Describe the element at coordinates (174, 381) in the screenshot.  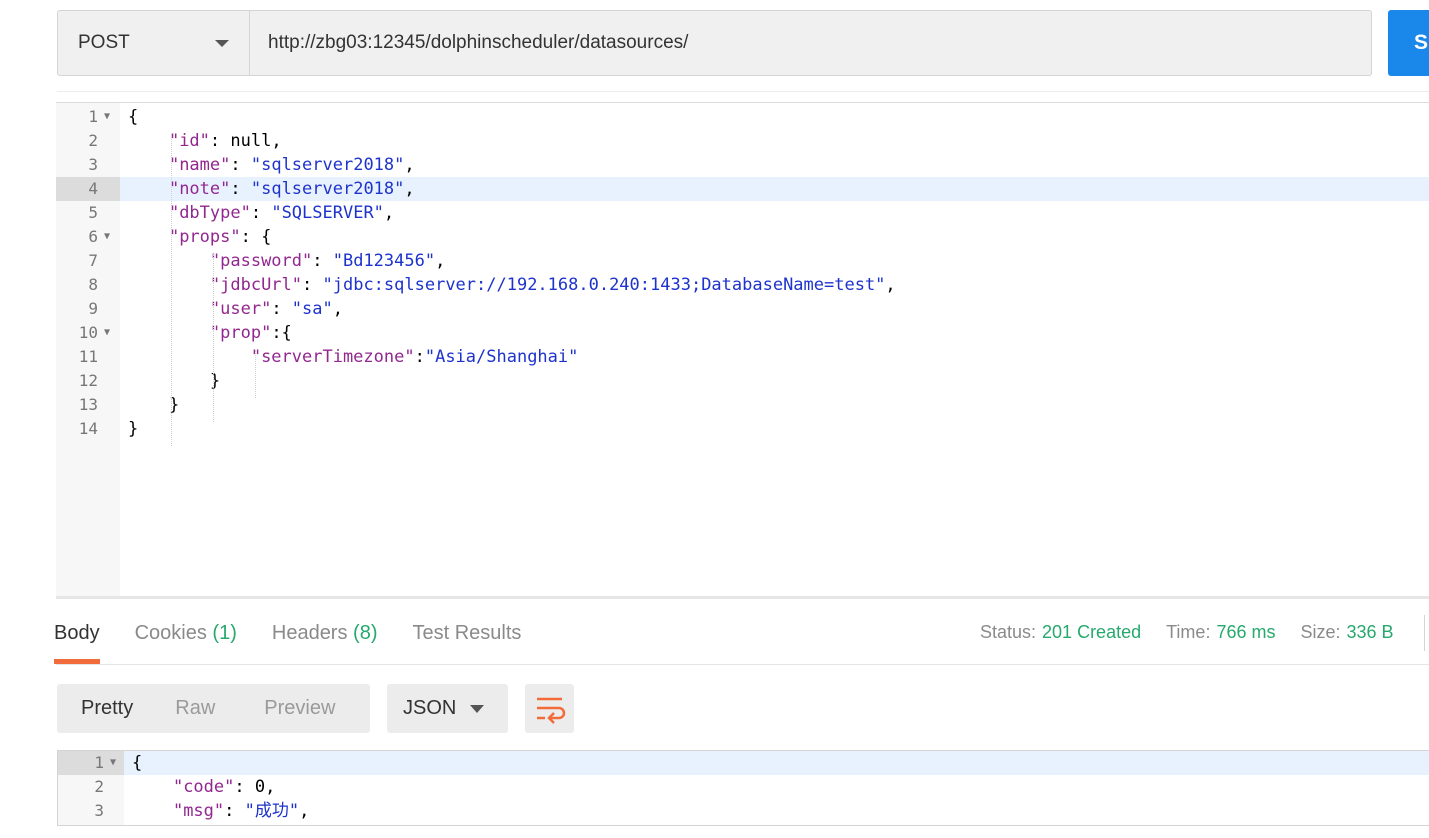
I see `code-text: }` at that location.